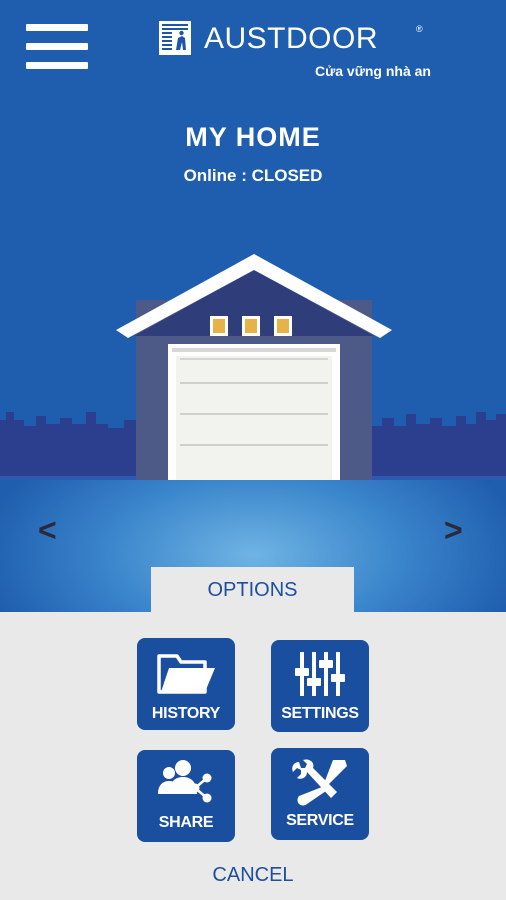  I want to click on brand-logo: AUSTDOOR ® Cửa vững nhà an, so click(294, 51).